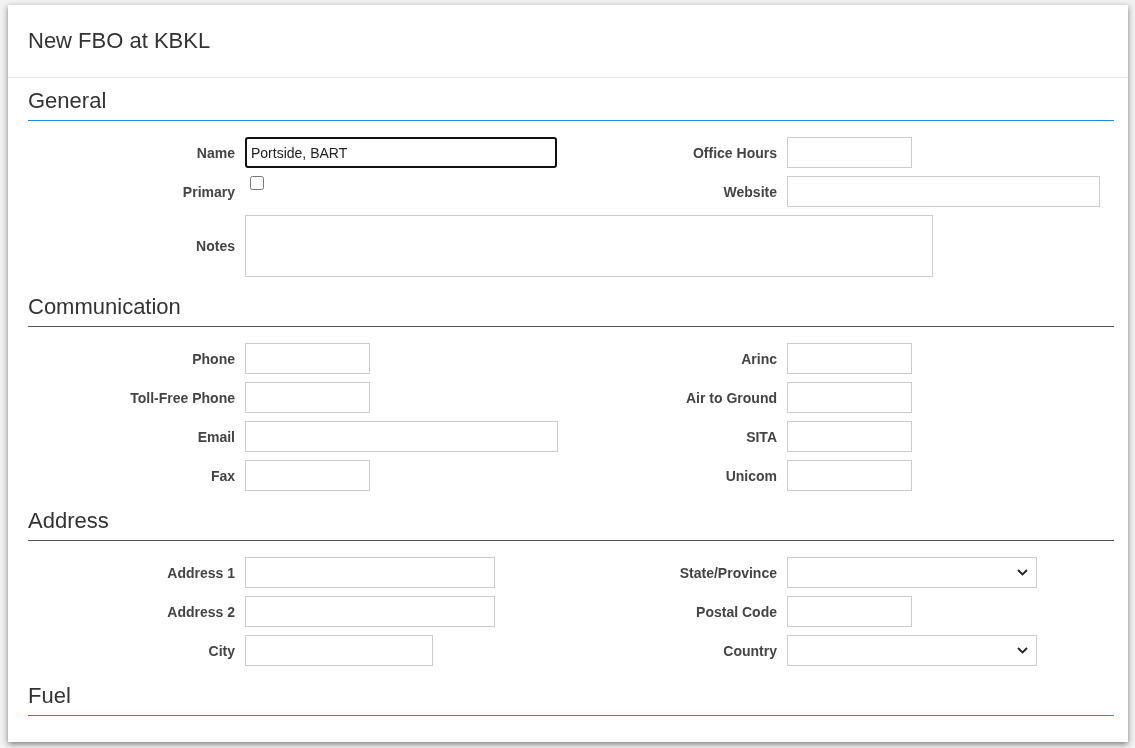 Image resolution: width=1135 pixels, height=748 pixels. What do you see at coordinates (200, 572) in the screenshot?
I see `field-label: Address 1` at bounding box center [200, 572].